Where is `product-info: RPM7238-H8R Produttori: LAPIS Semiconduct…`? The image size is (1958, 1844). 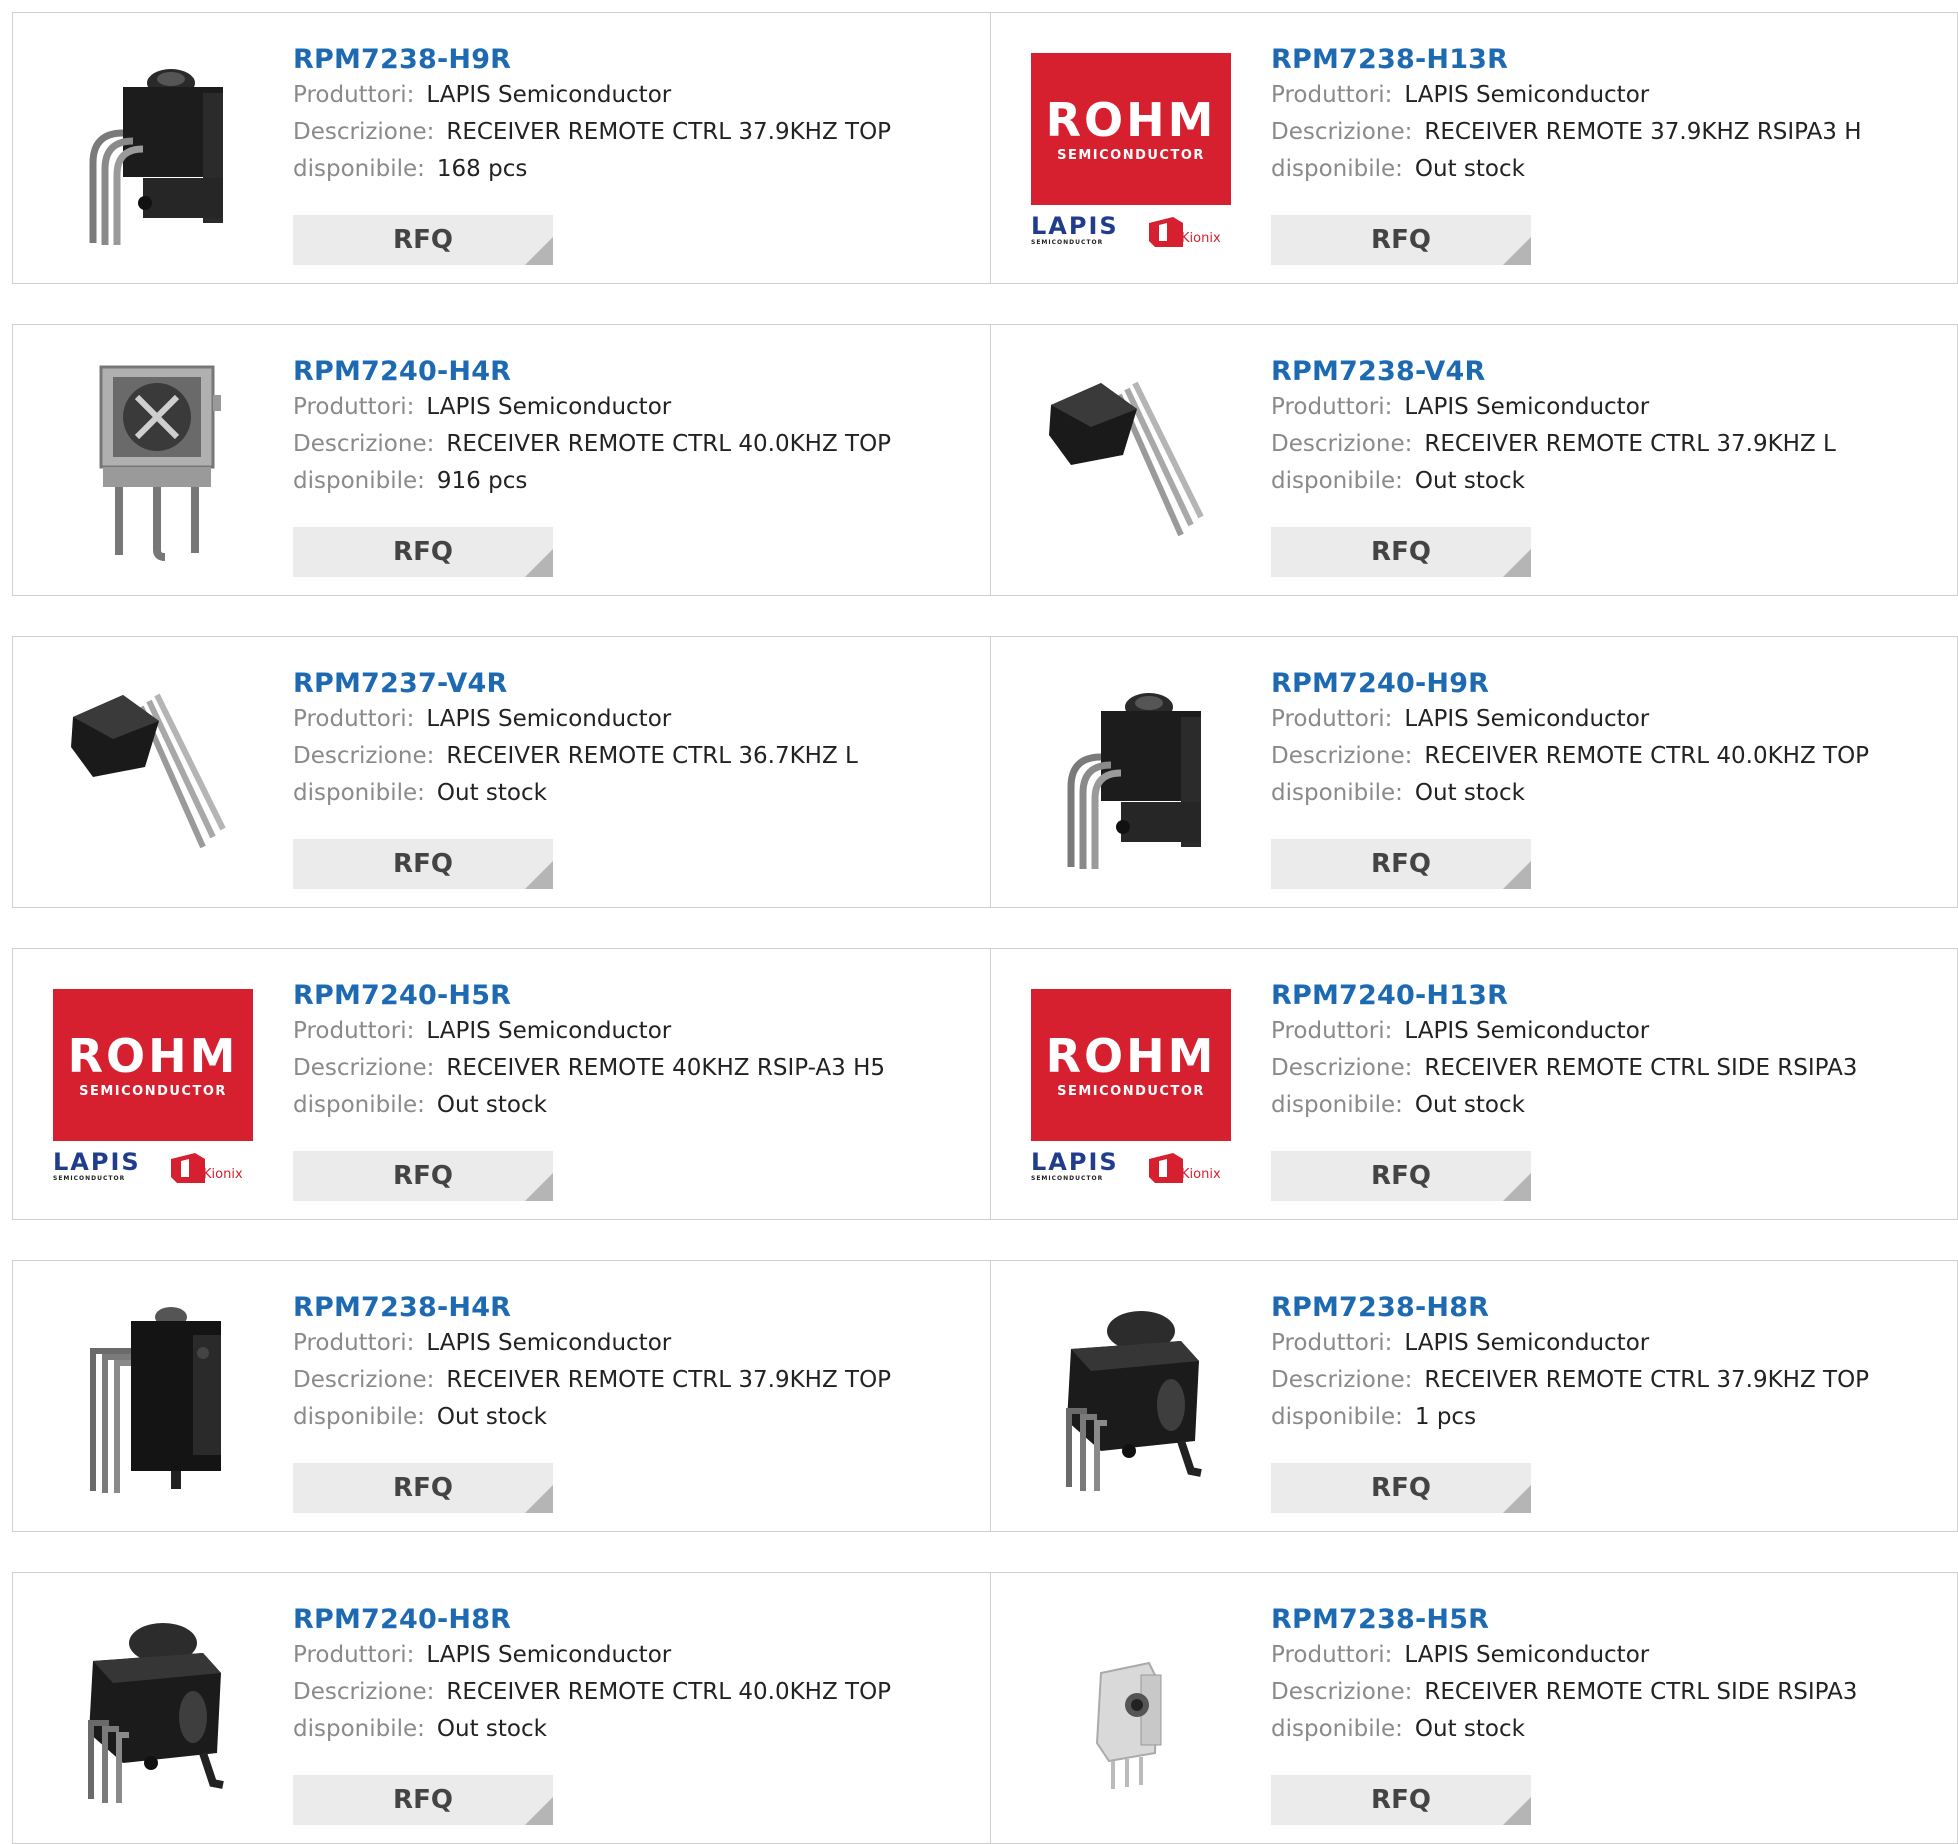 product-info: RPM7238-H8R Produttori: LAPIS Semiconduct… is located at coordinates (1604, 1363).